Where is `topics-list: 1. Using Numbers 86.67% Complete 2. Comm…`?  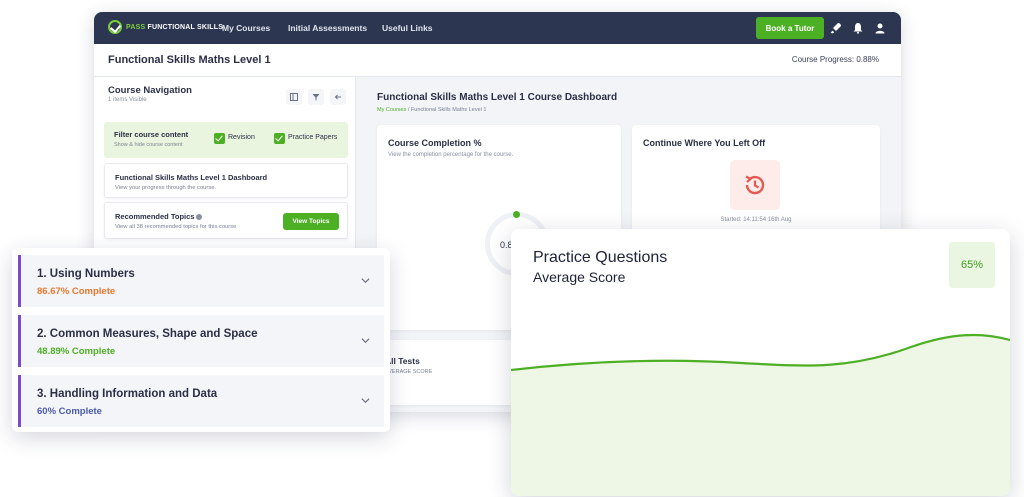 topics-list: 1. Using Numbers 86.67% Complete 2. Comm… is located at coordinates (201, 340).